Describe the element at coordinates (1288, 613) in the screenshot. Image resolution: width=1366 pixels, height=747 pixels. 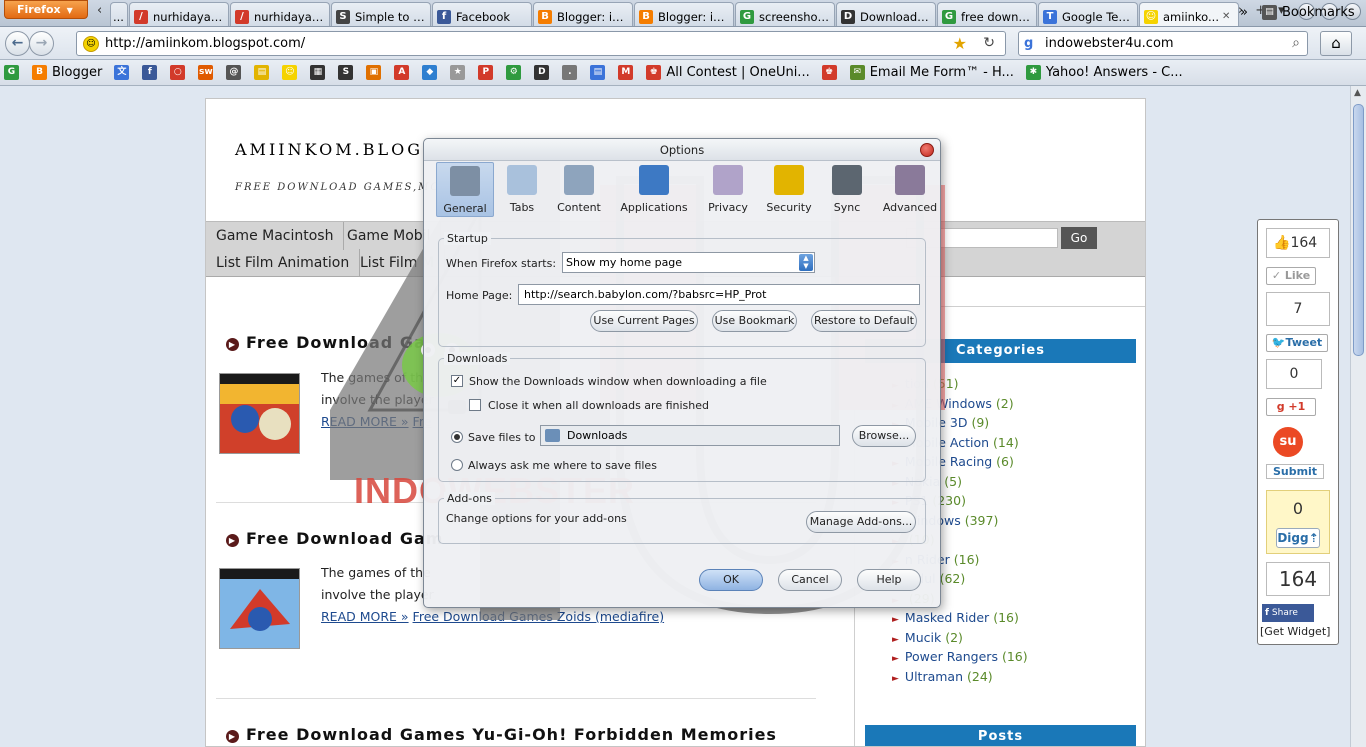
I see `facebook-share-button: f Share` at that location.